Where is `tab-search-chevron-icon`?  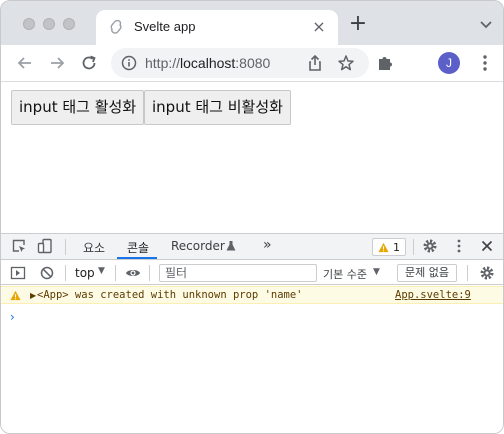
tab-search-chevron-icon is located at coordinates (486, 24).